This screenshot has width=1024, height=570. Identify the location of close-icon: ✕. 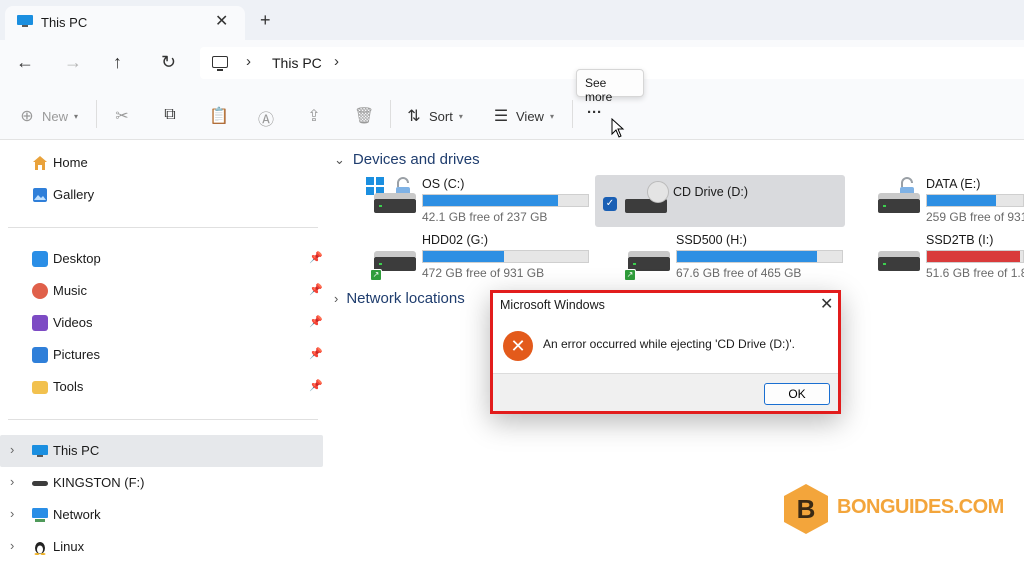
(826, 304).